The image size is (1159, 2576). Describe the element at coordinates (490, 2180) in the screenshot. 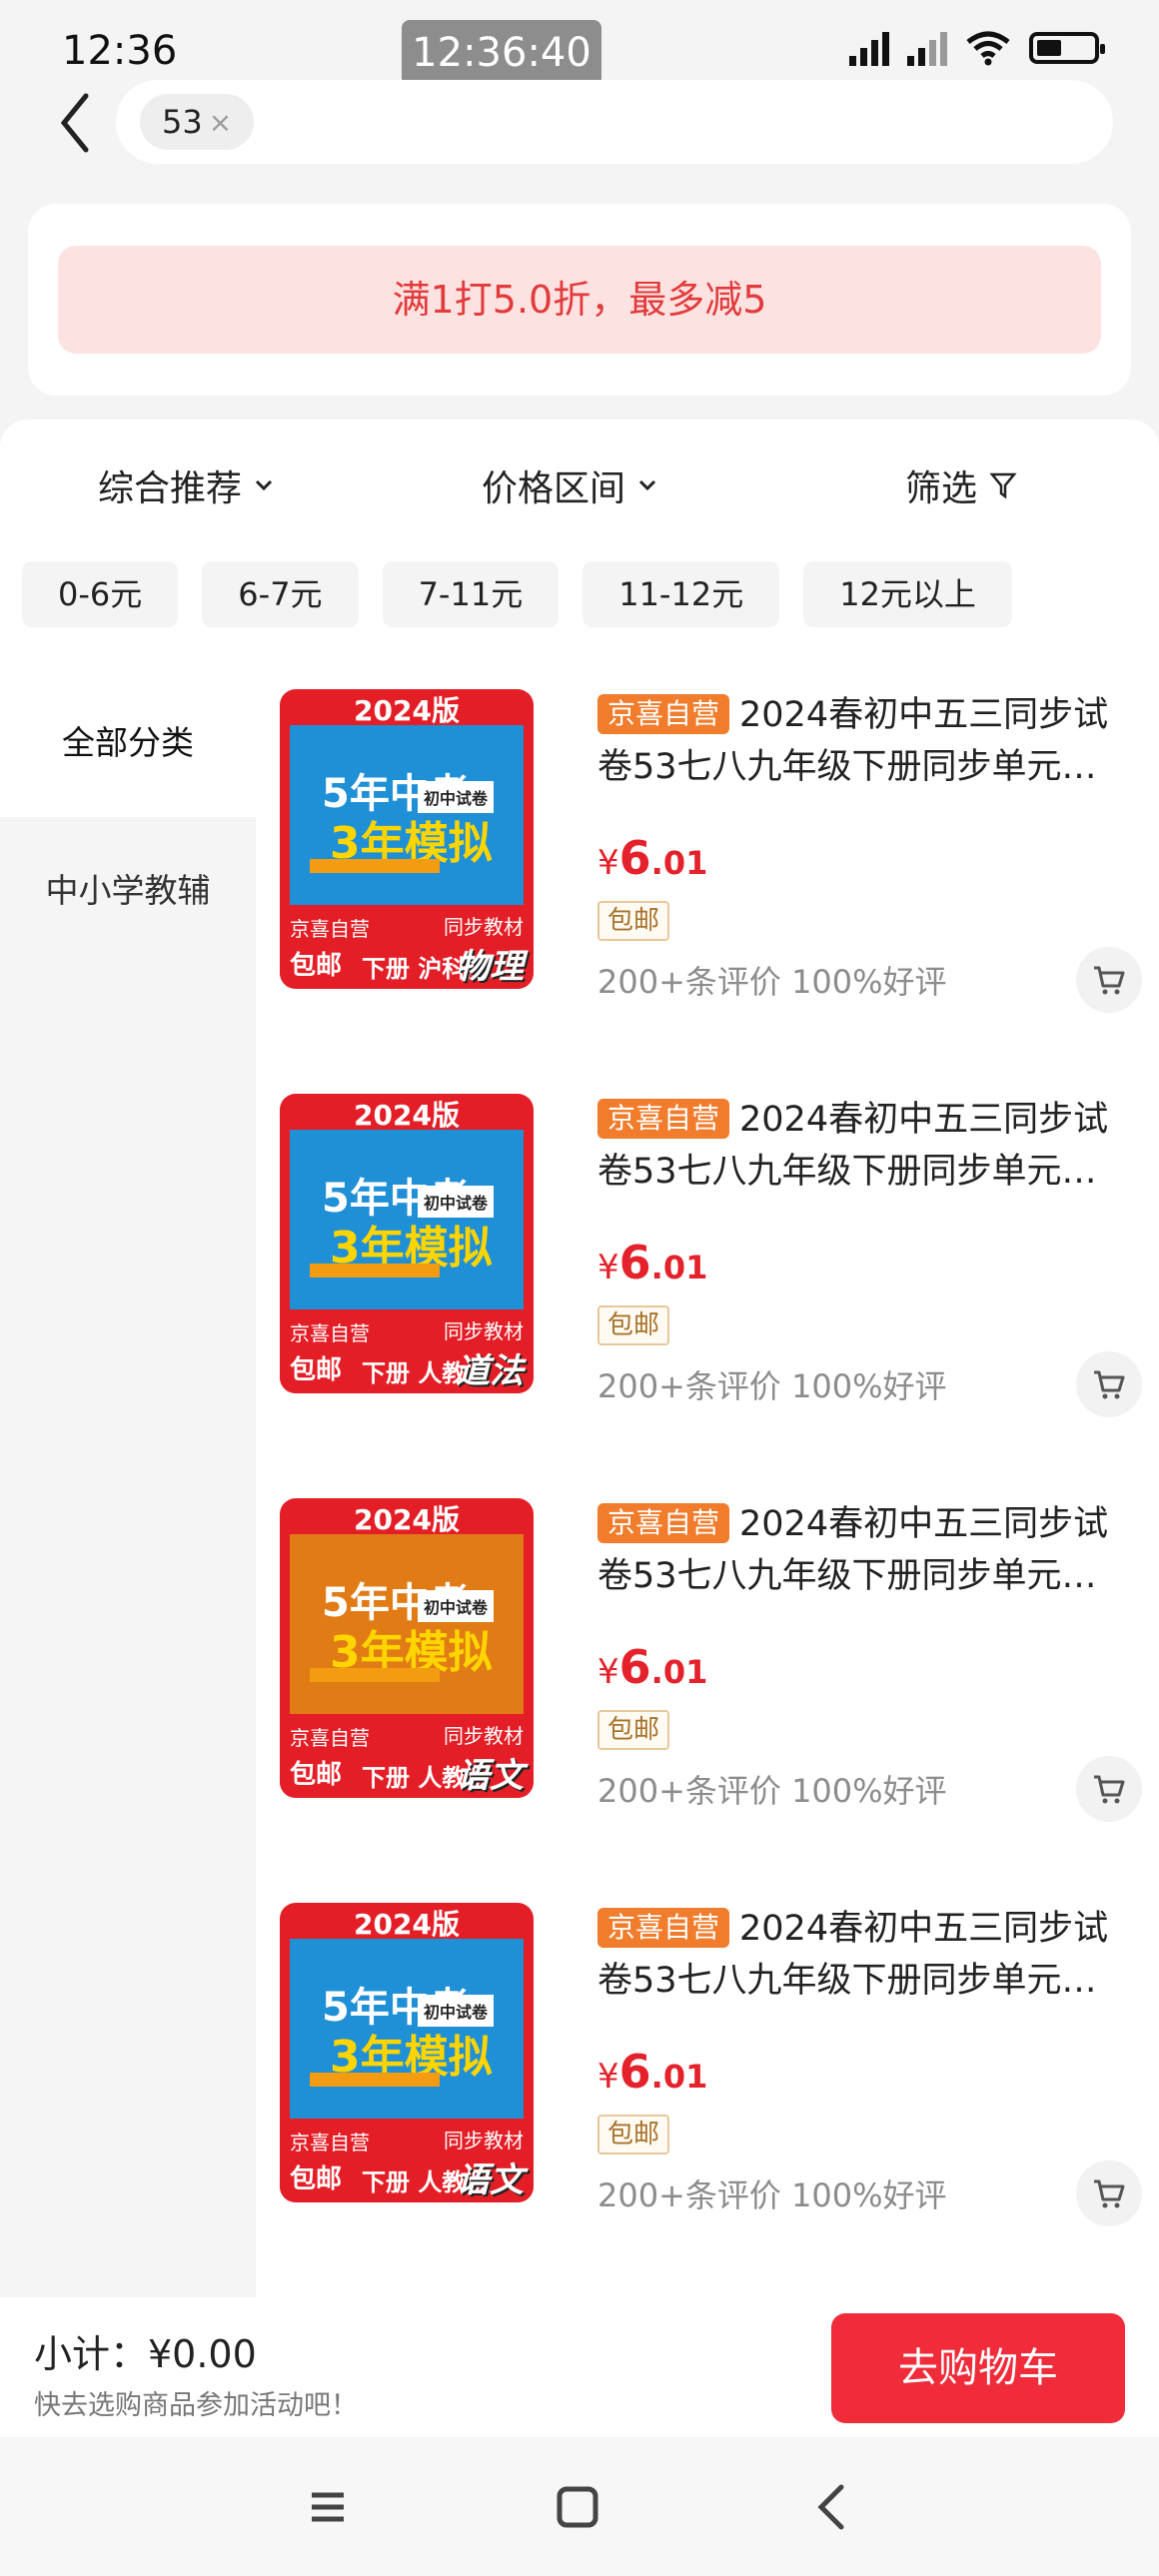

I see `cover-band-subject: 语文` at that location.